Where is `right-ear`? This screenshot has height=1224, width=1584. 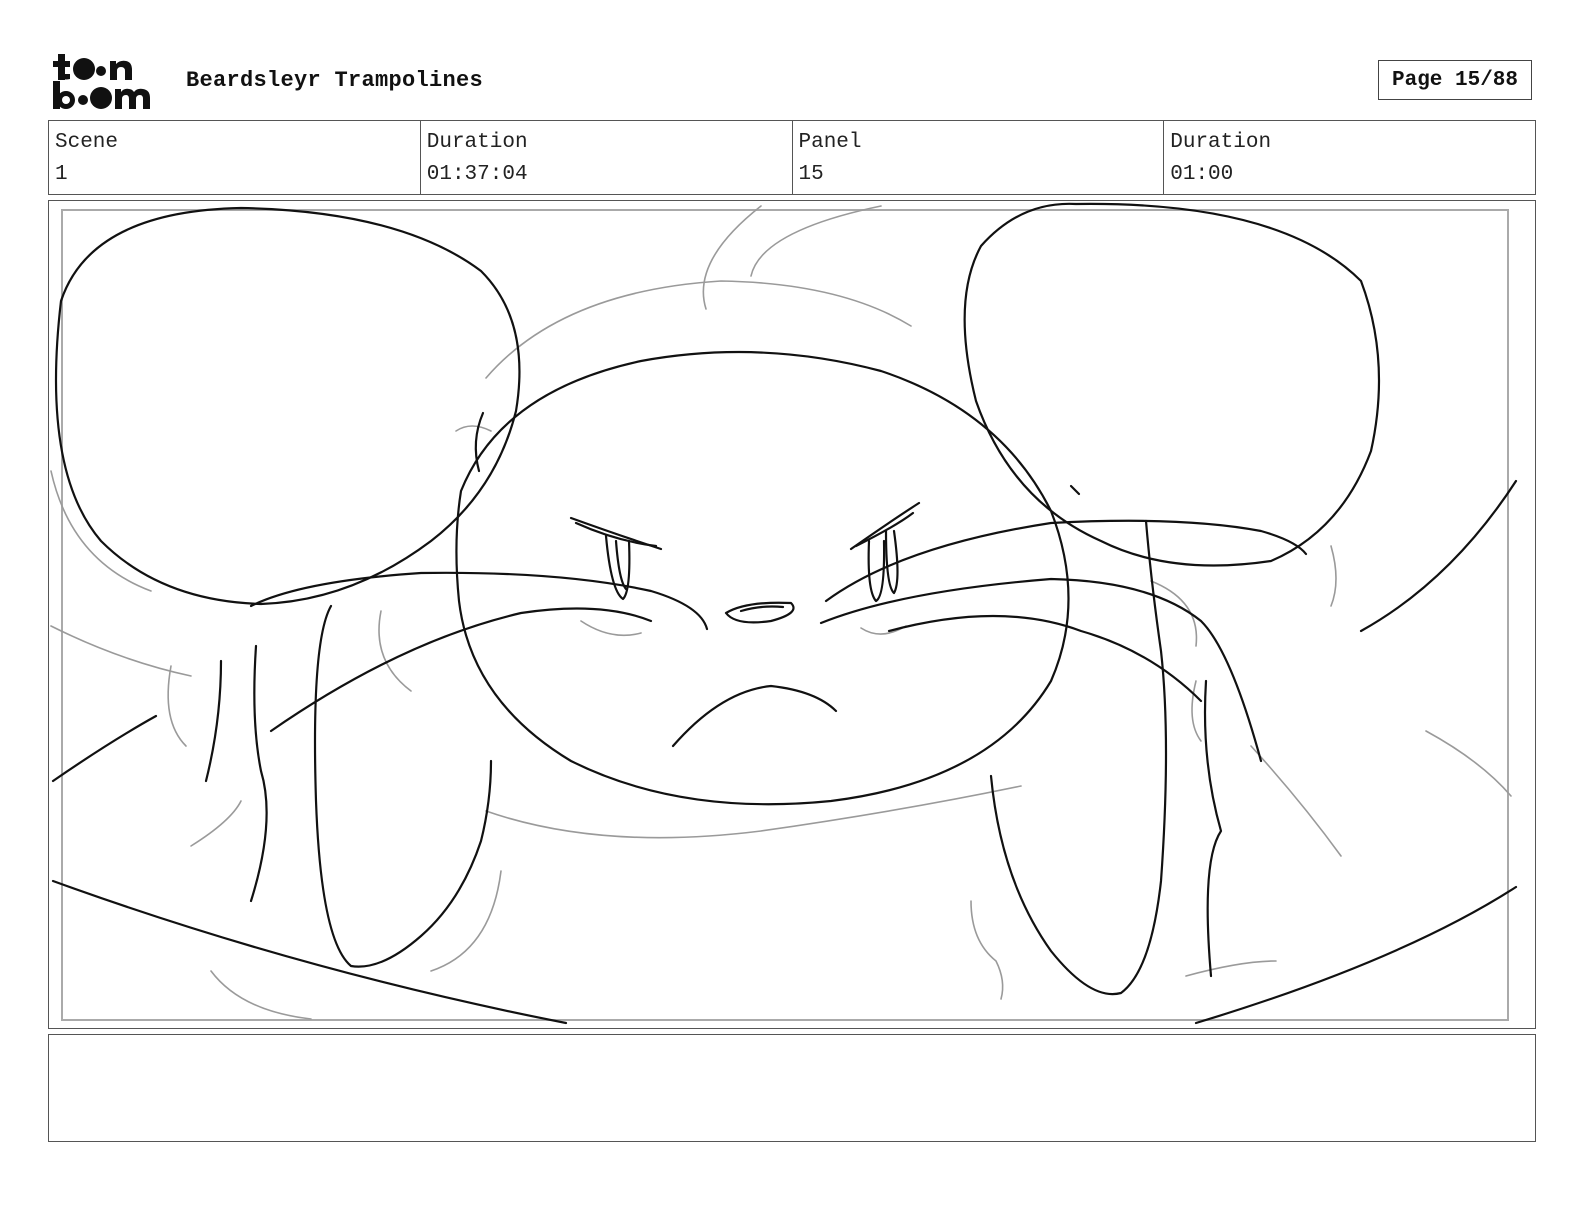
right-ear is located at coordinates (1172, 384).